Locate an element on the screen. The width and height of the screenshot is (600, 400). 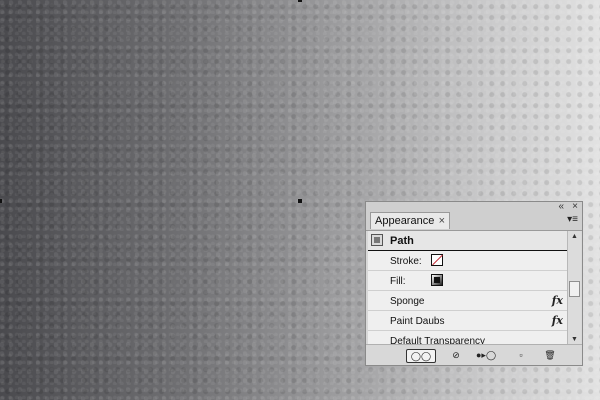
path-label: Path is located at coordinates (402, 241).